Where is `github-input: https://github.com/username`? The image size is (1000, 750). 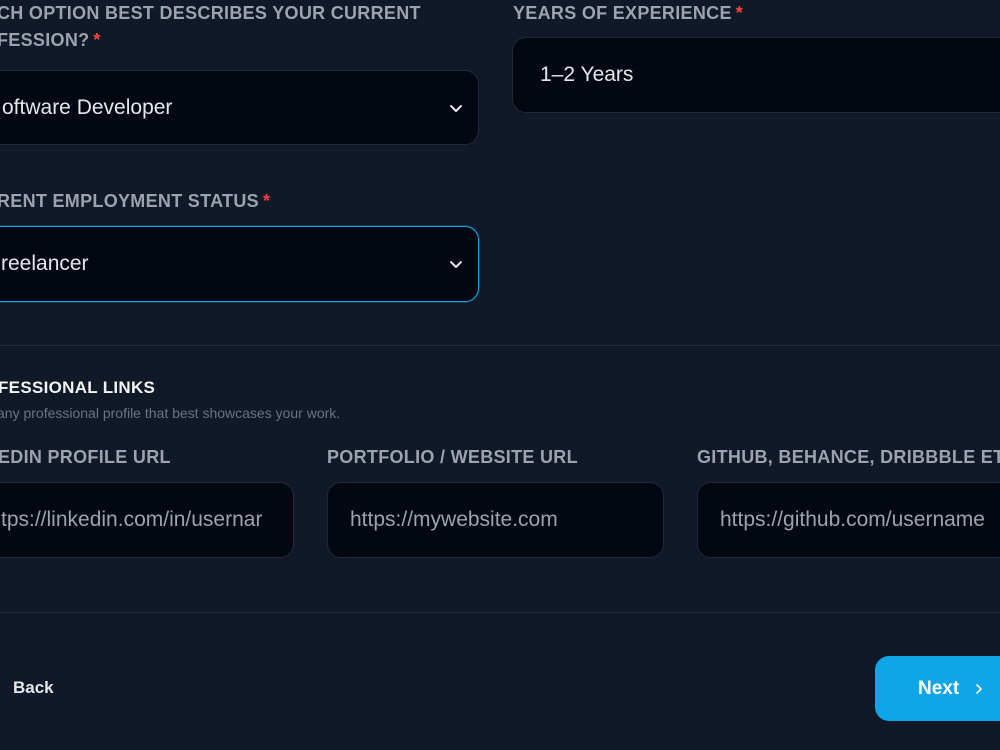 github-input: https://github.com/username is located at coordinates (848, 520).